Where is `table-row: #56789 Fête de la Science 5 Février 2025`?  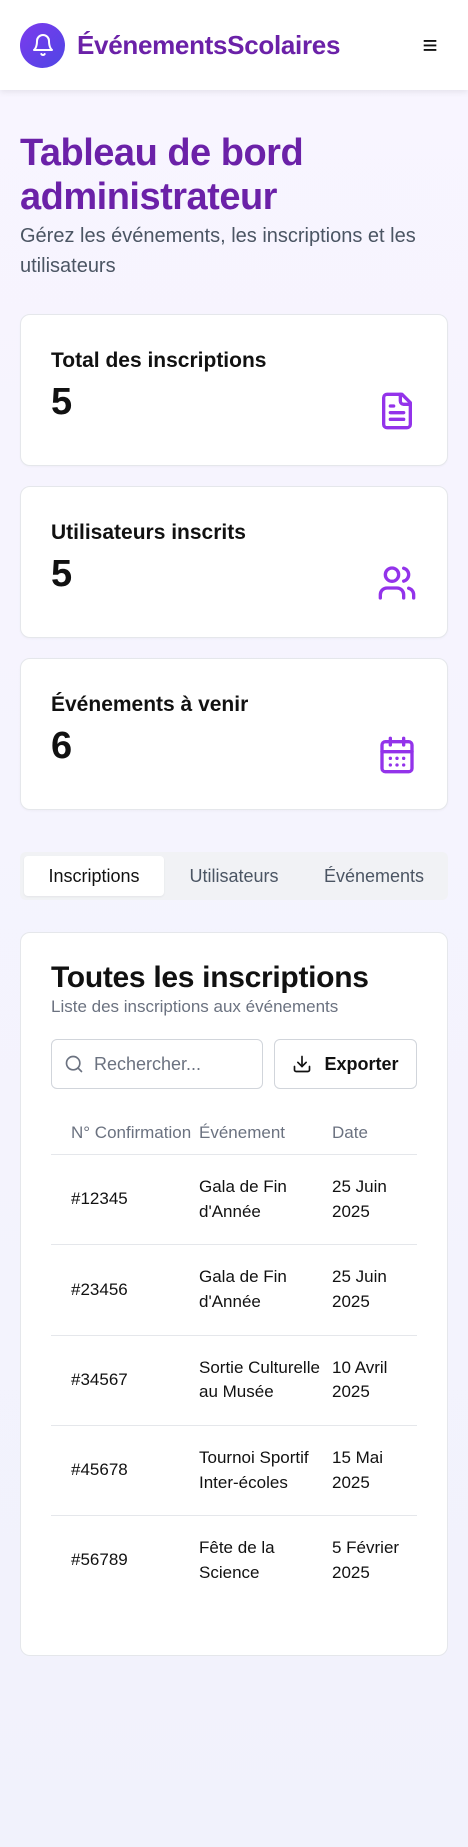 table-row: #56789 Fête de la Science 5 Février 2025 is located at coordinates (234, 1561).